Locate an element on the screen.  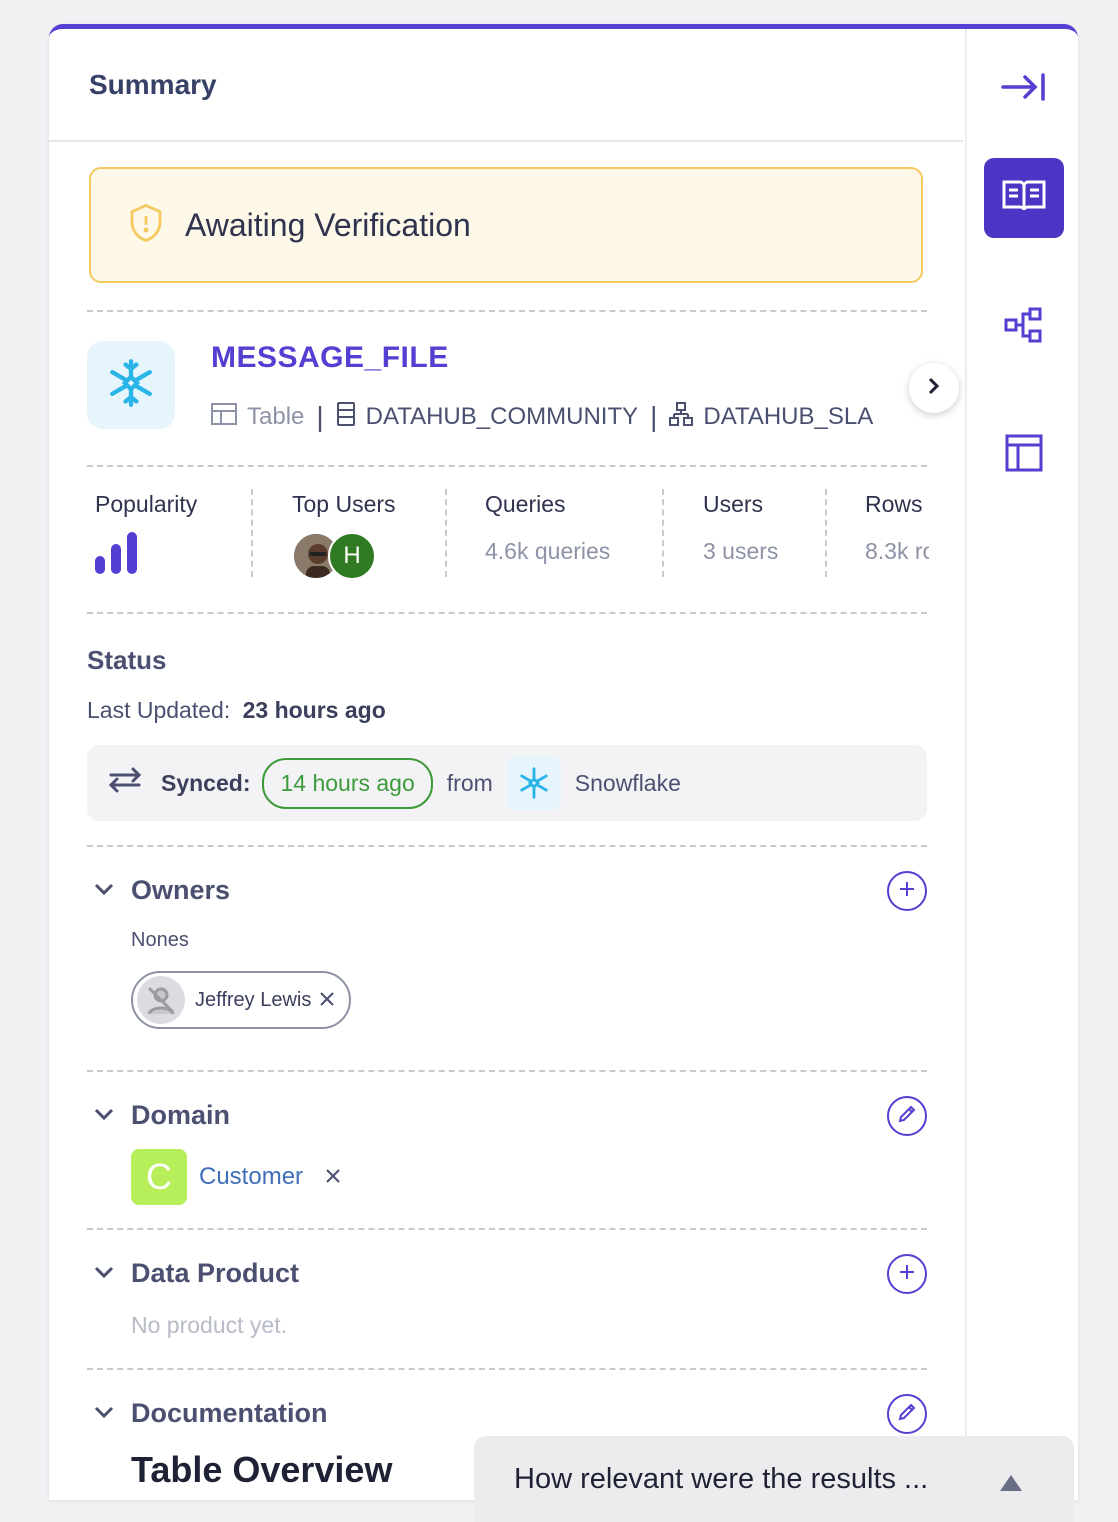
lineage-icon is located at coordinates (1024, 327).